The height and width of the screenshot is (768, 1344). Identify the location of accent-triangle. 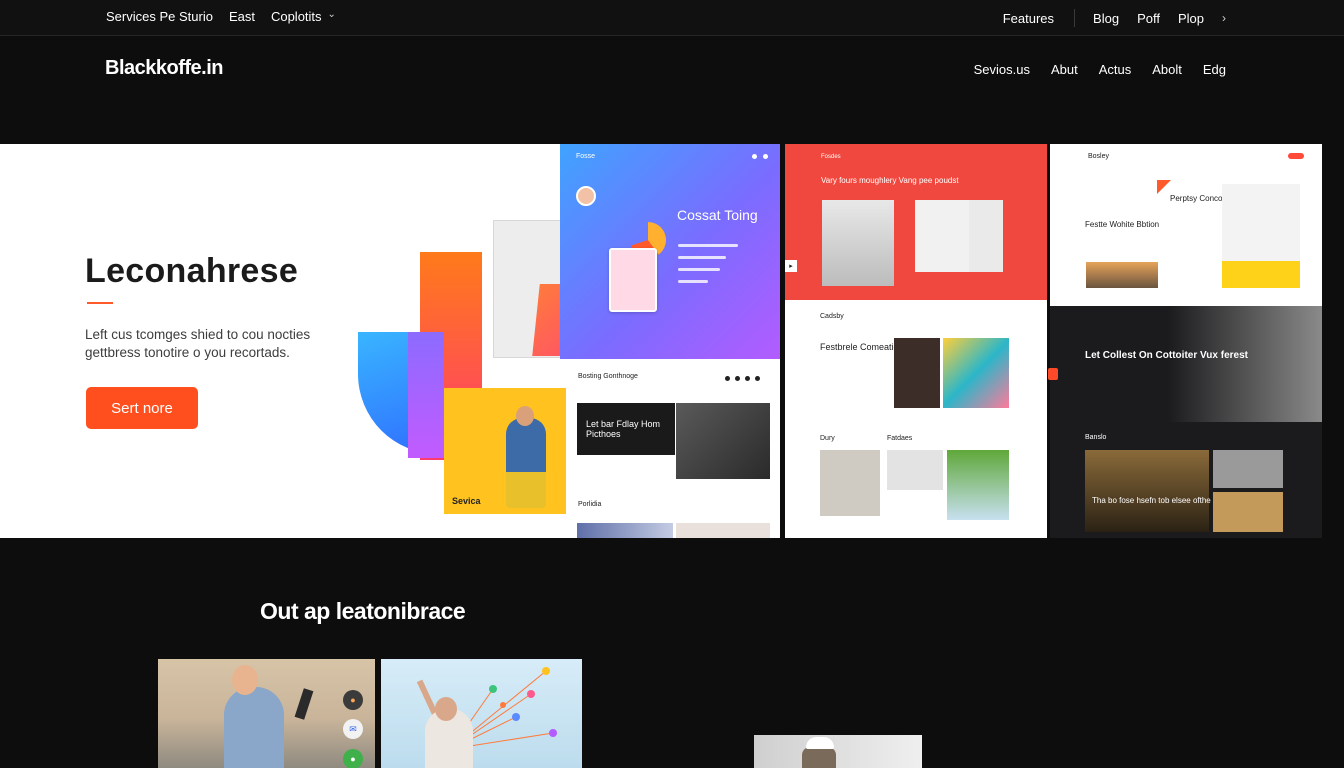
(1164, 187).